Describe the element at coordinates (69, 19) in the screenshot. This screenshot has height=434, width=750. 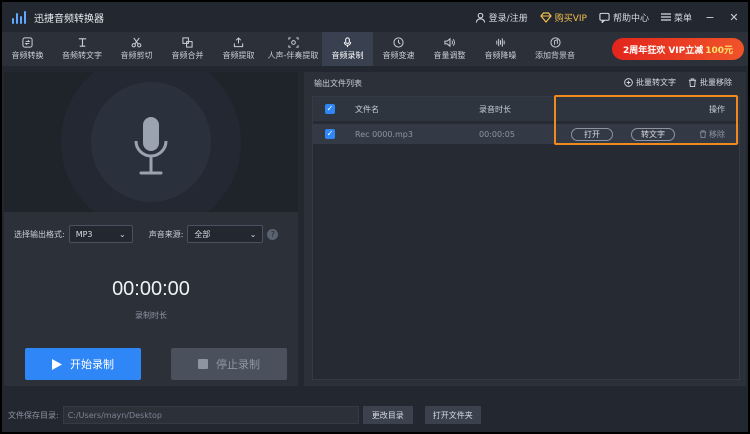
I see `app-title: 迅捷音频转换器` at that location.